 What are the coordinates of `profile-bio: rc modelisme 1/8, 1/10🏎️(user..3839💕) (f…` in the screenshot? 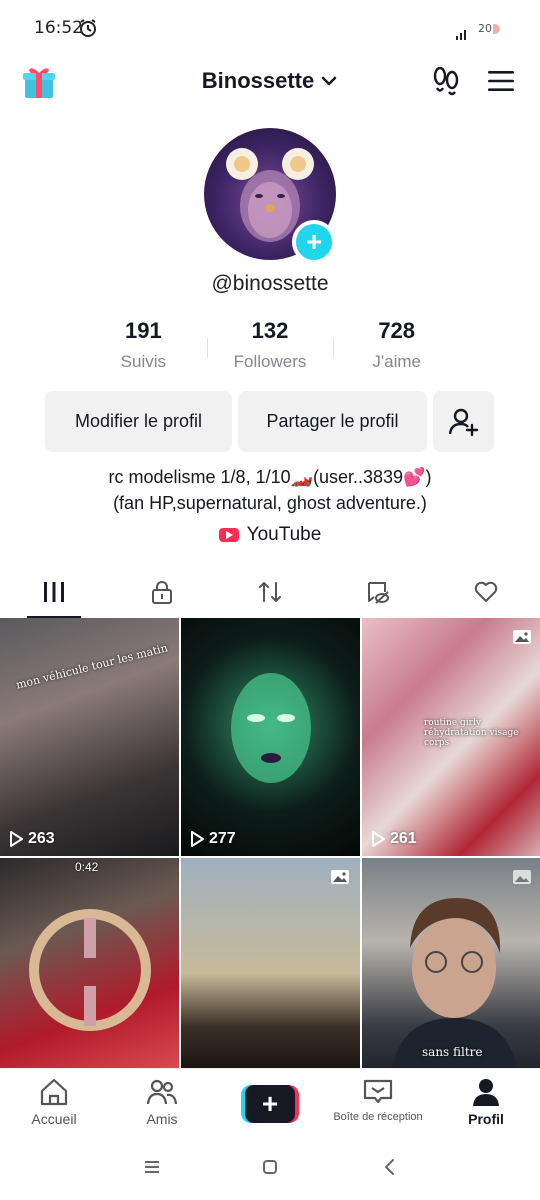 It's located at (270, 490).